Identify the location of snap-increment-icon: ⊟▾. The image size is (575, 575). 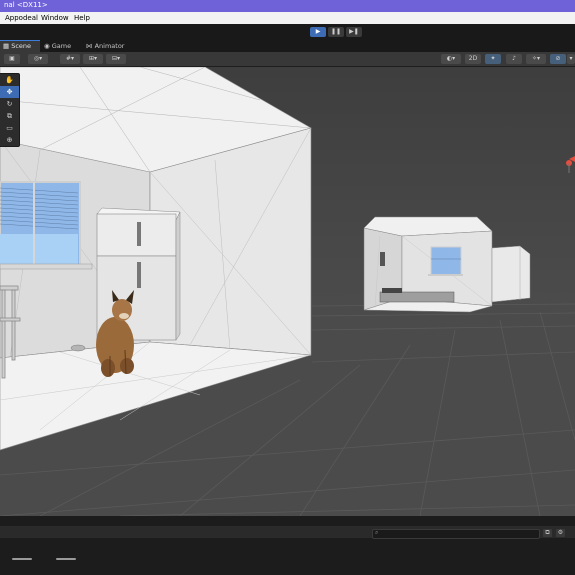
(116, 58).